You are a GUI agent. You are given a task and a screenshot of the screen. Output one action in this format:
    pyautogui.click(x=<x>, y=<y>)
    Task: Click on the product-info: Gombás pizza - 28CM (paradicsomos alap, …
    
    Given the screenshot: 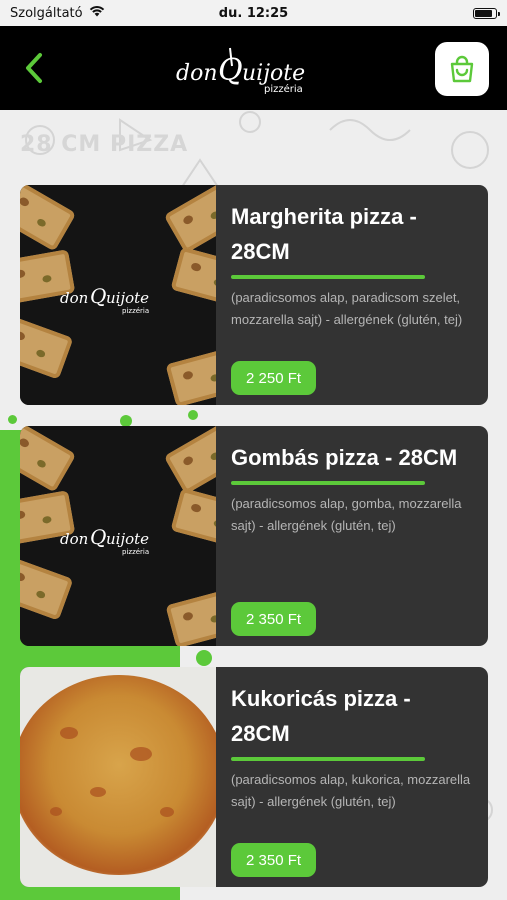 What is the action you would take?
    pyautogui.click(x=352, y=536)
    